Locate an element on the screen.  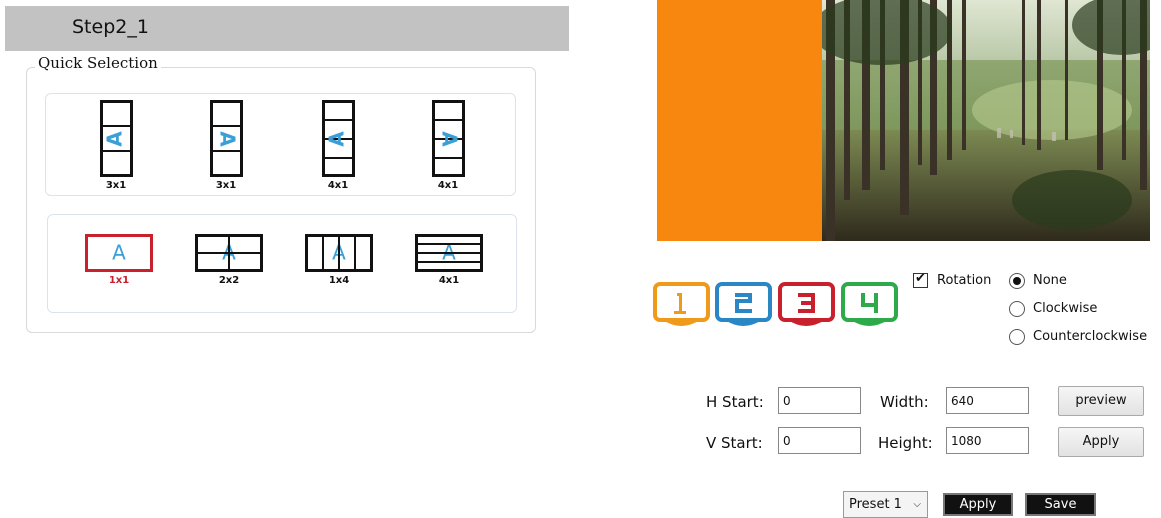
monitor-3-icon is located at coordinates (806, 307).